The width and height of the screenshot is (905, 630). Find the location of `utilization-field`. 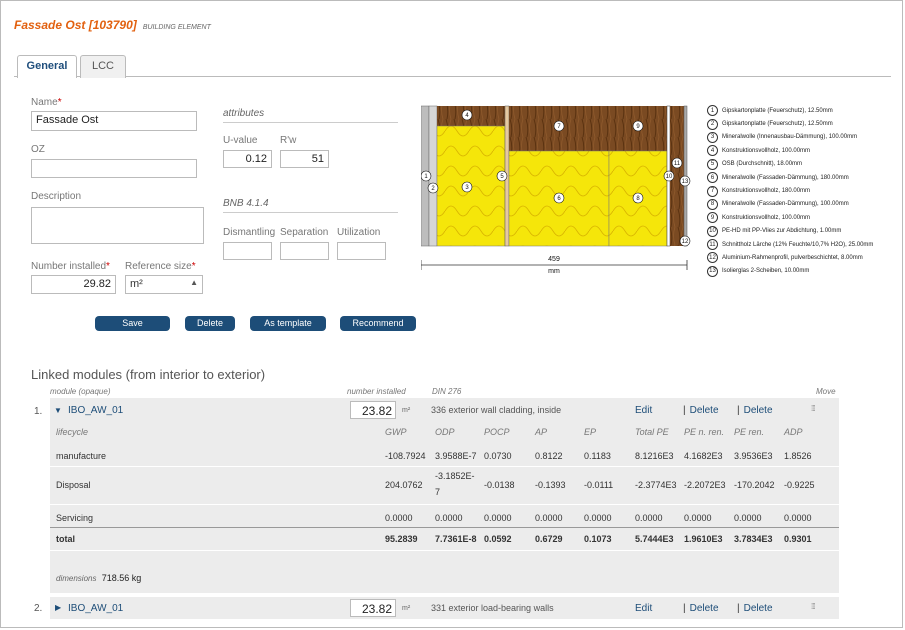

utilization-field is located at coordinates (361, 251).